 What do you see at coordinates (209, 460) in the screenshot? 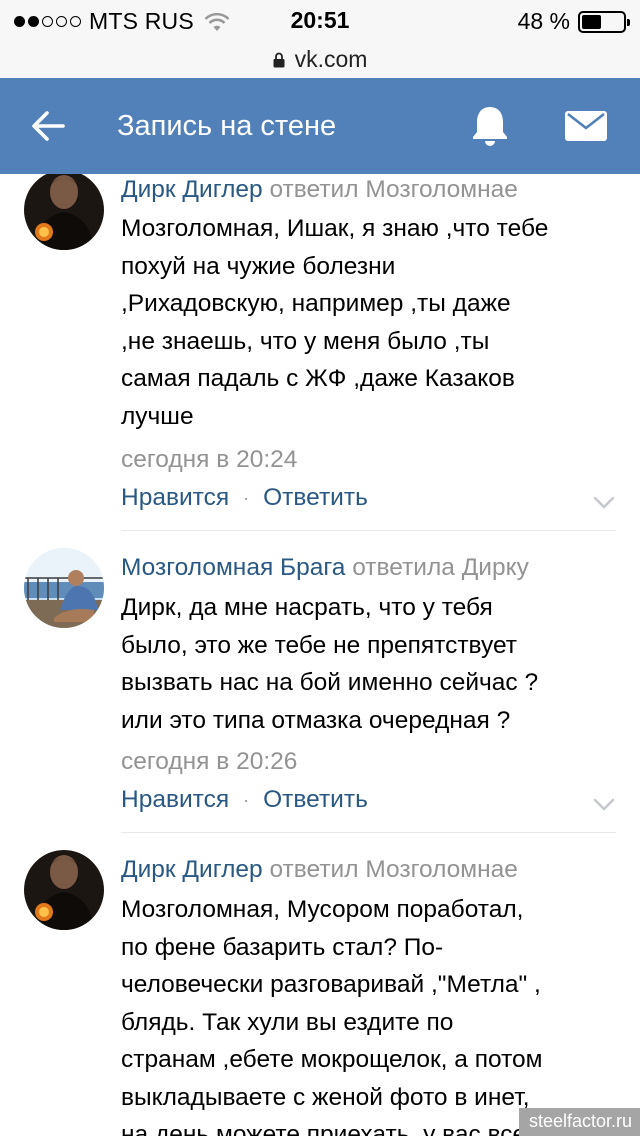
I see `comment-time: сегодня в 20:24` at bounding box center [209, 460].